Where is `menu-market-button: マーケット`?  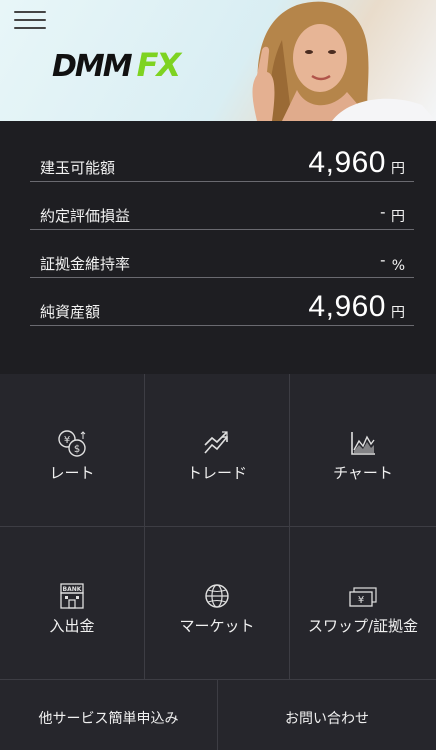
menu-market-button: マーケット is located at coordinates (217, 603).